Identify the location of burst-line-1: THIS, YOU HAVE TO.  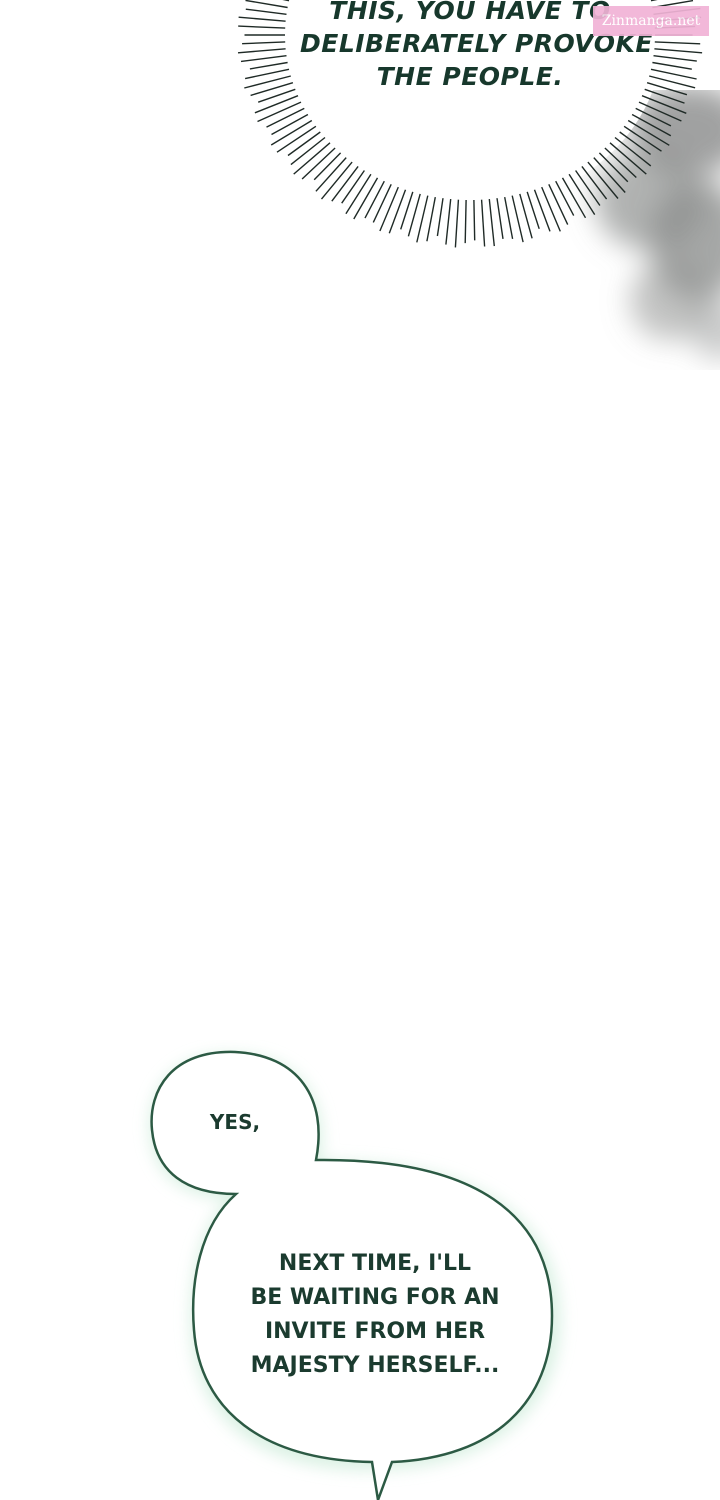
(470, 12).